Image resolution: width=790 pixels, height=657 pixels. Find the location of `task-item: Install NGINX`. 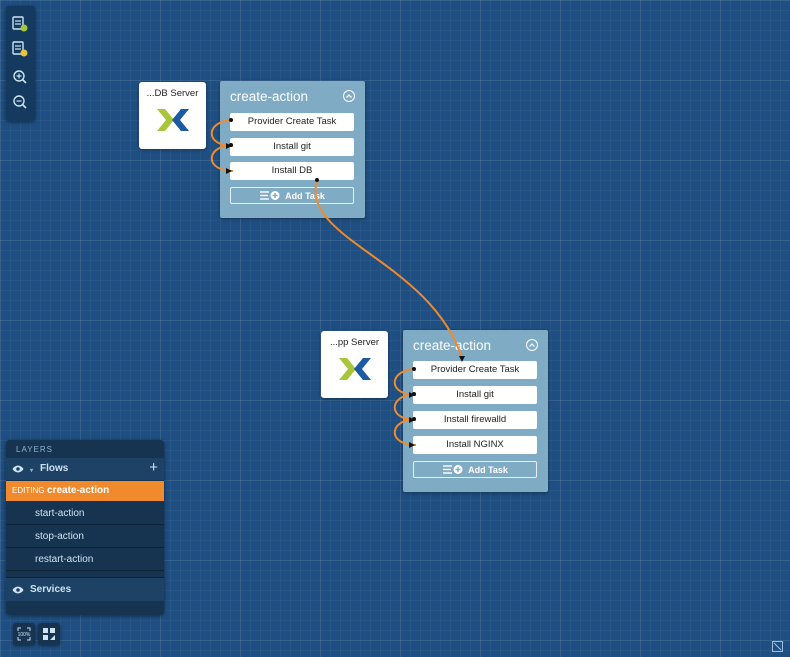

task-item: Install NGINX is located at coordinates (475, 445).